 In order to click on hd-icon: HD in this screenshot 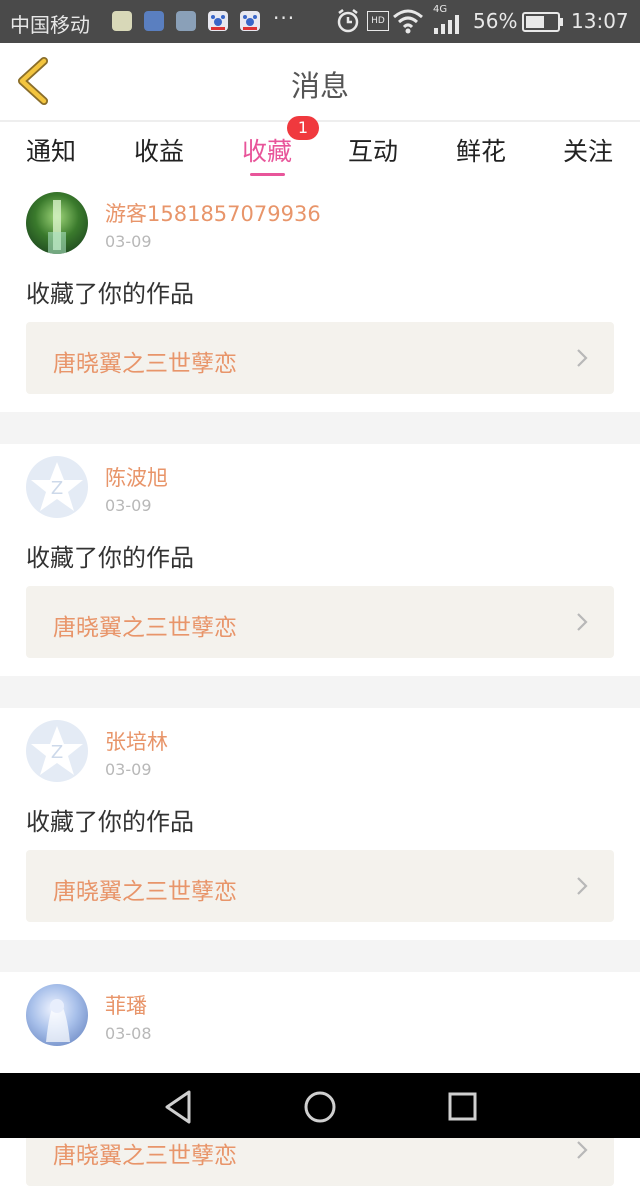, I will do `click(378, 21)`.